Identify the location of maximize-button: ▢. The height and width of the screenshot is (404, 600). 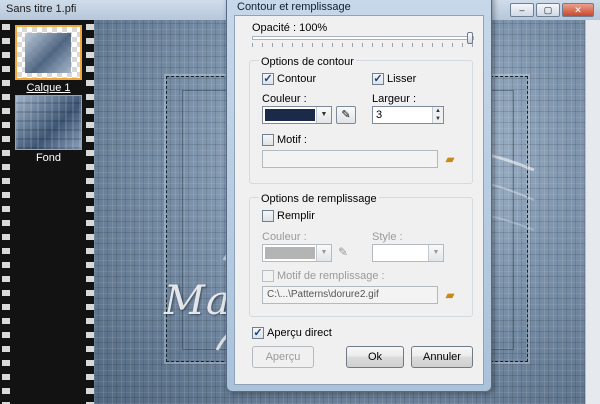
(548, 10).